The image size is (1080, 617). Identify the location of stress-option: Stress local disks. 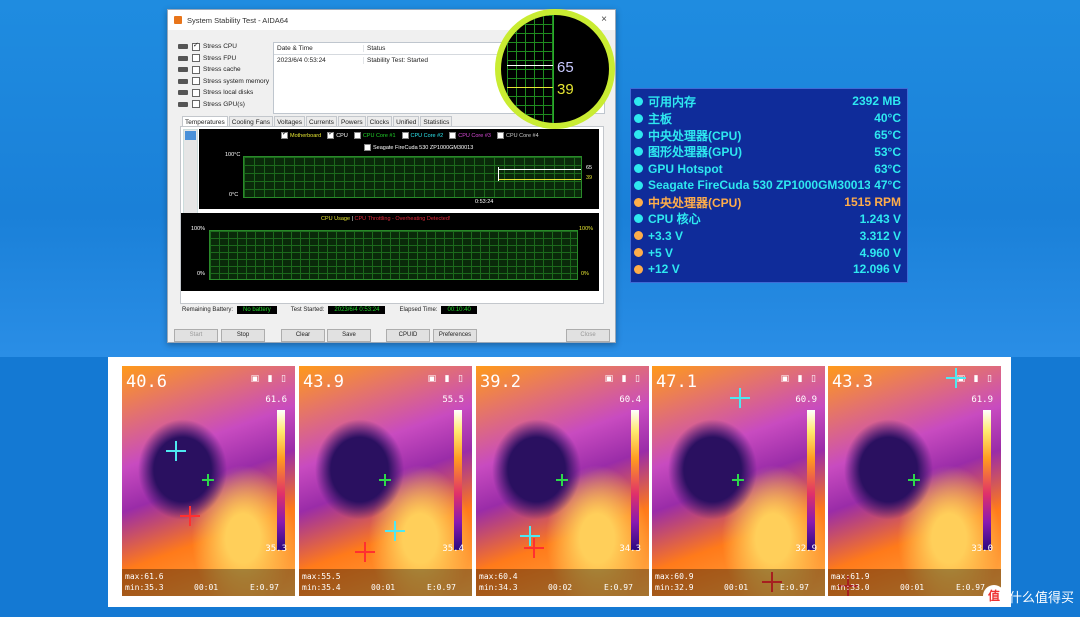
(228, 93).